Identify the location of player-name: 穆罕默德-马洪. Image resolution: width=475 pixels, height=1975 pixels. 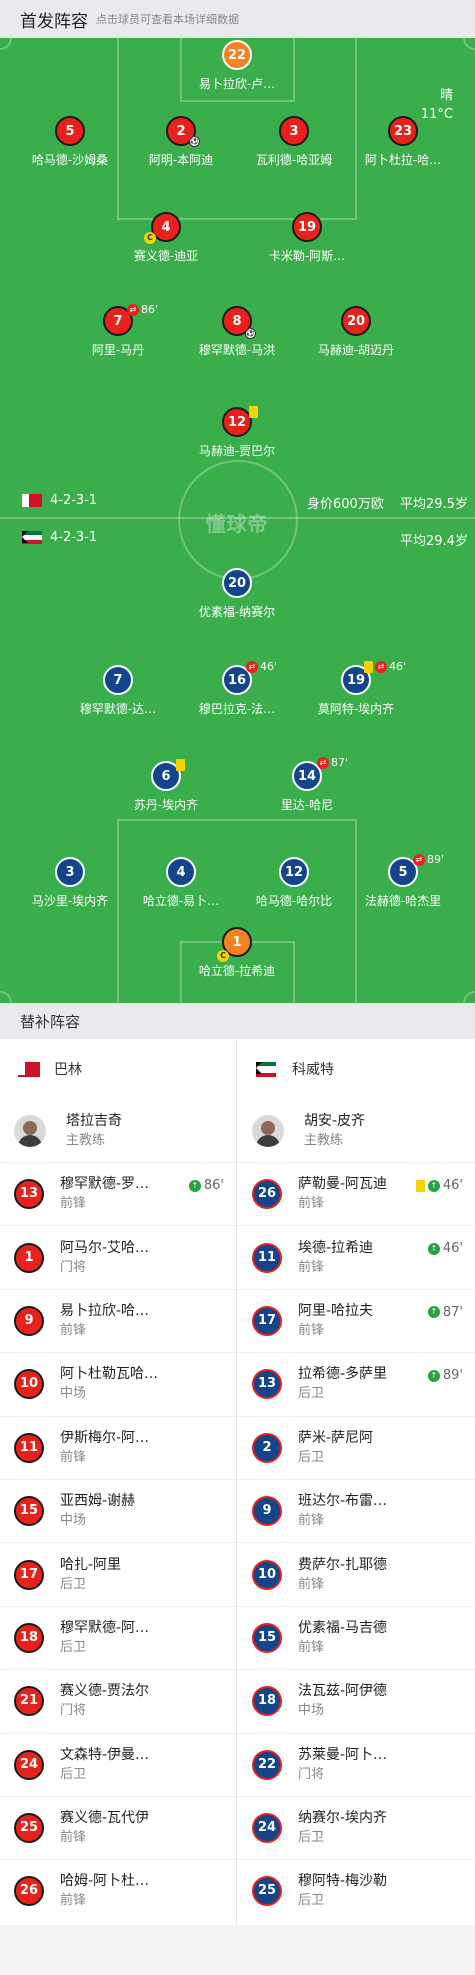
(237, 350).